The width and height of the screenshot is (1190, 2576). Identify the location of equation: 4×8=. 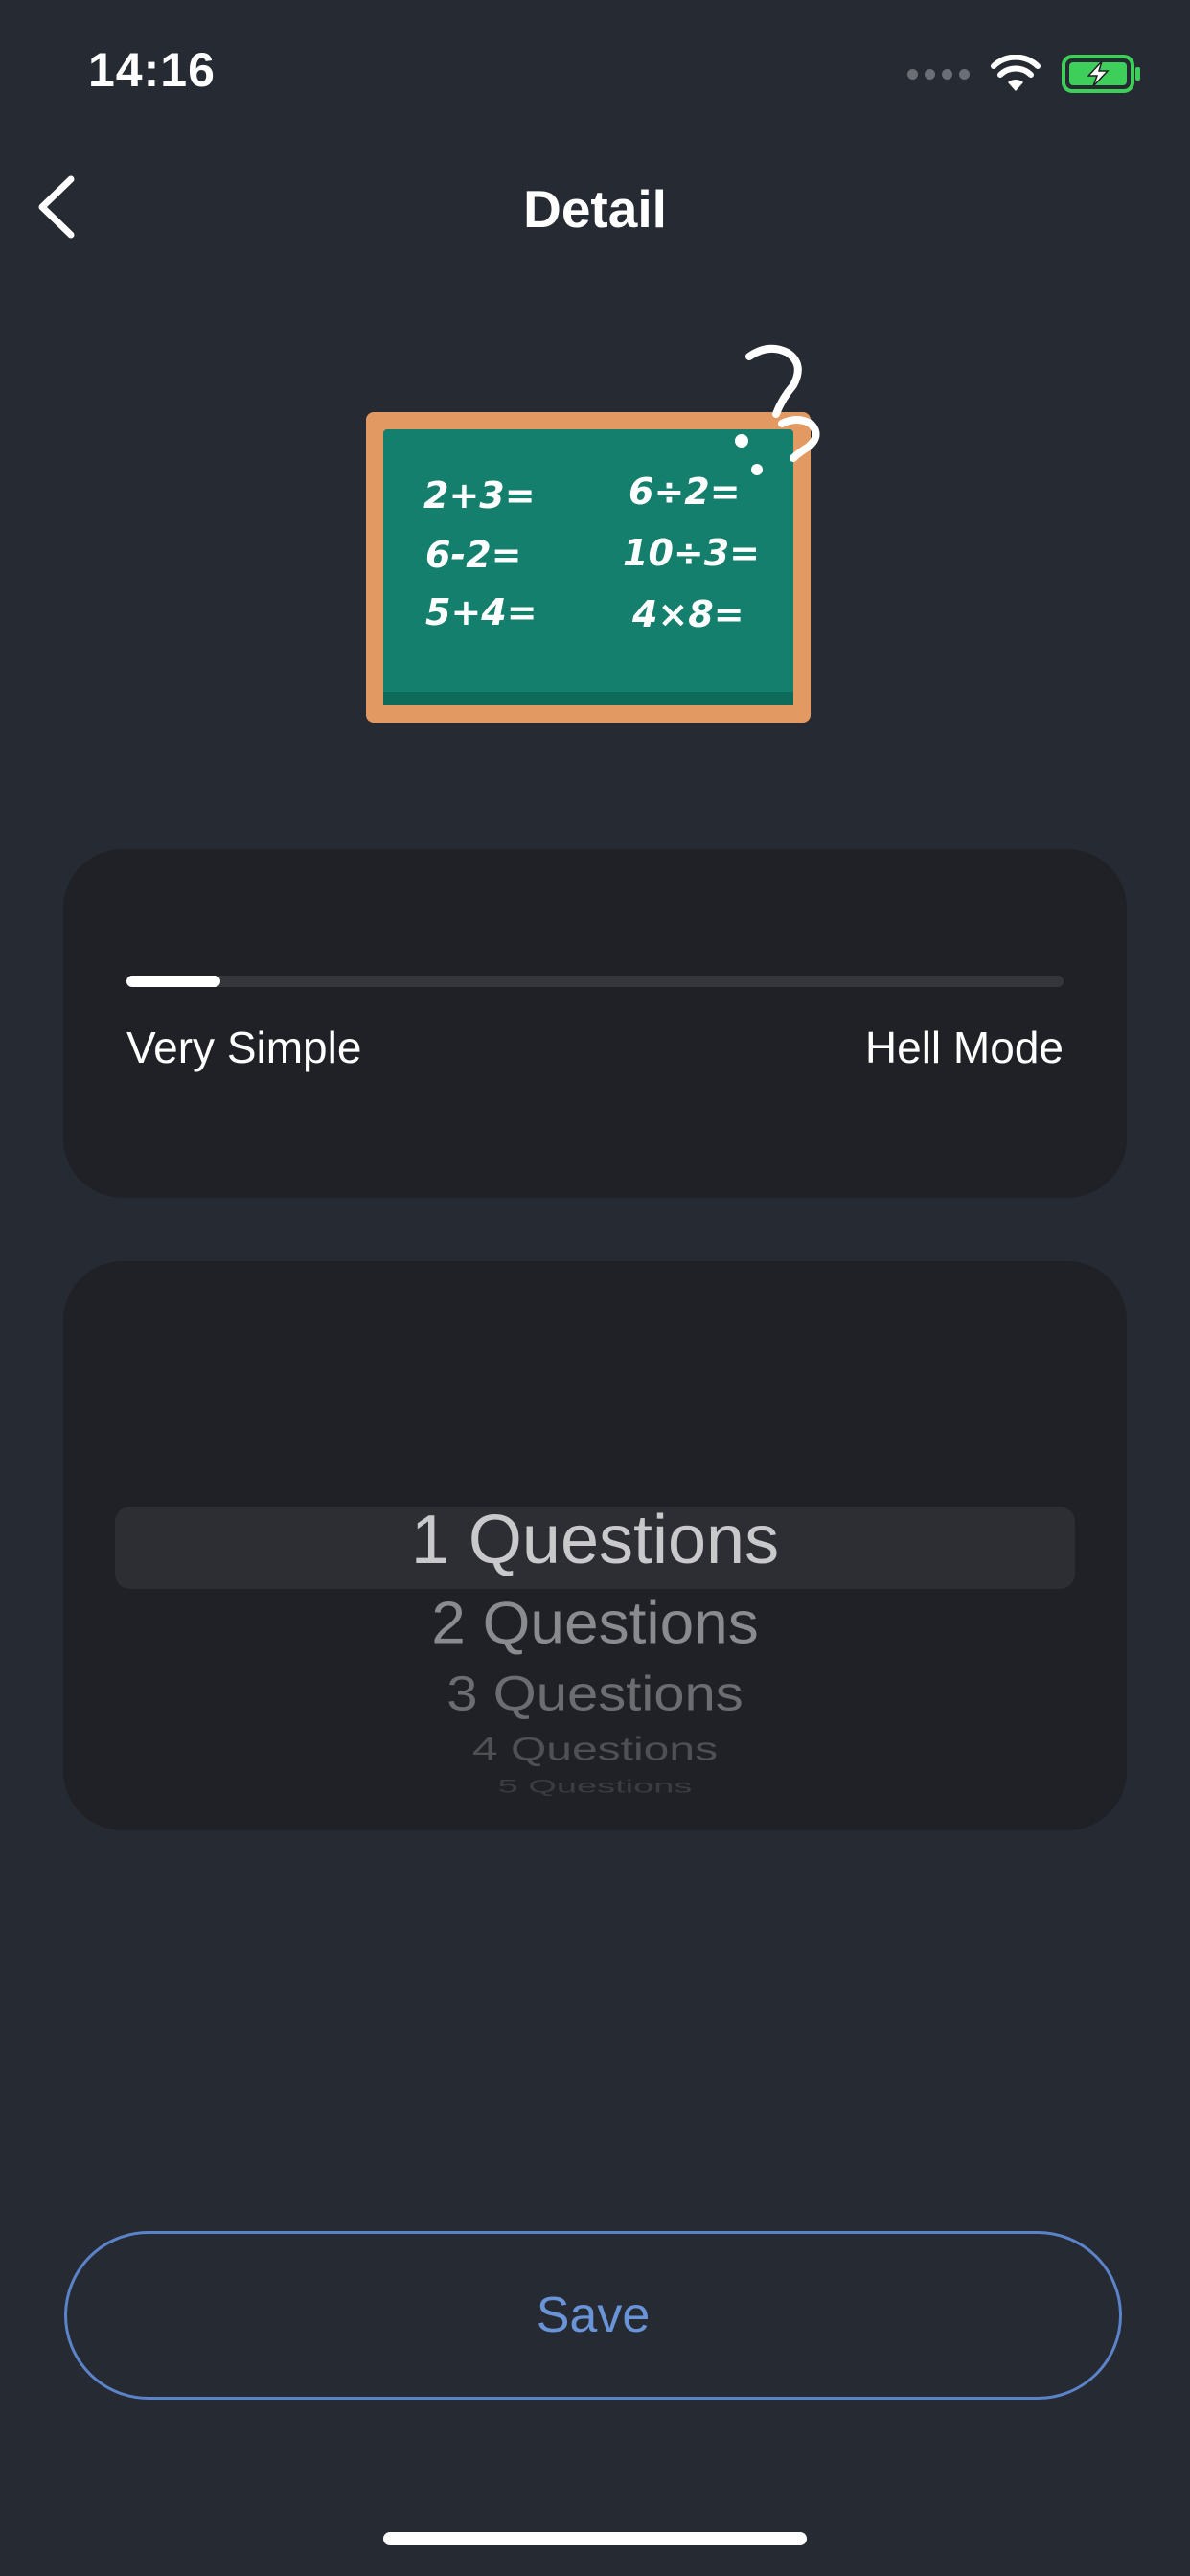
(687, 614).